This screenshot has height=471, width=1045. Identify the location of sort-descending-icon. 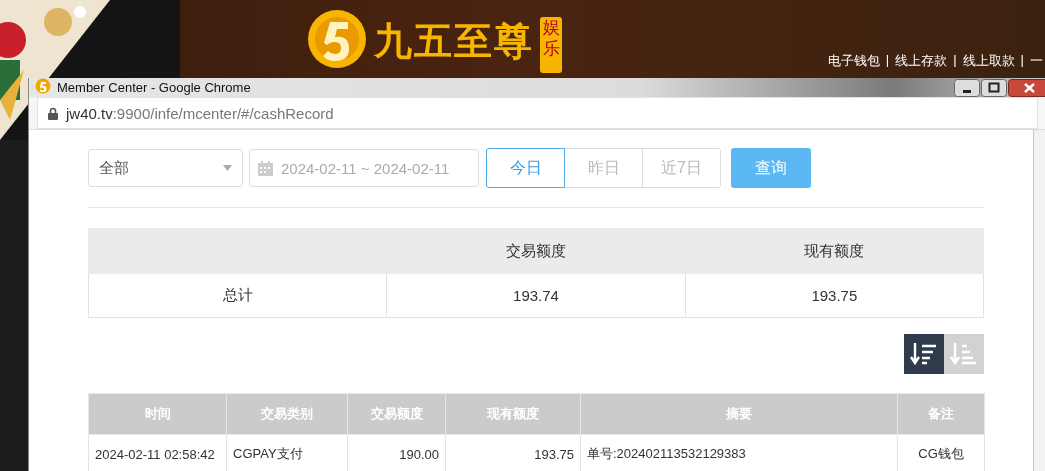
(924, 354).